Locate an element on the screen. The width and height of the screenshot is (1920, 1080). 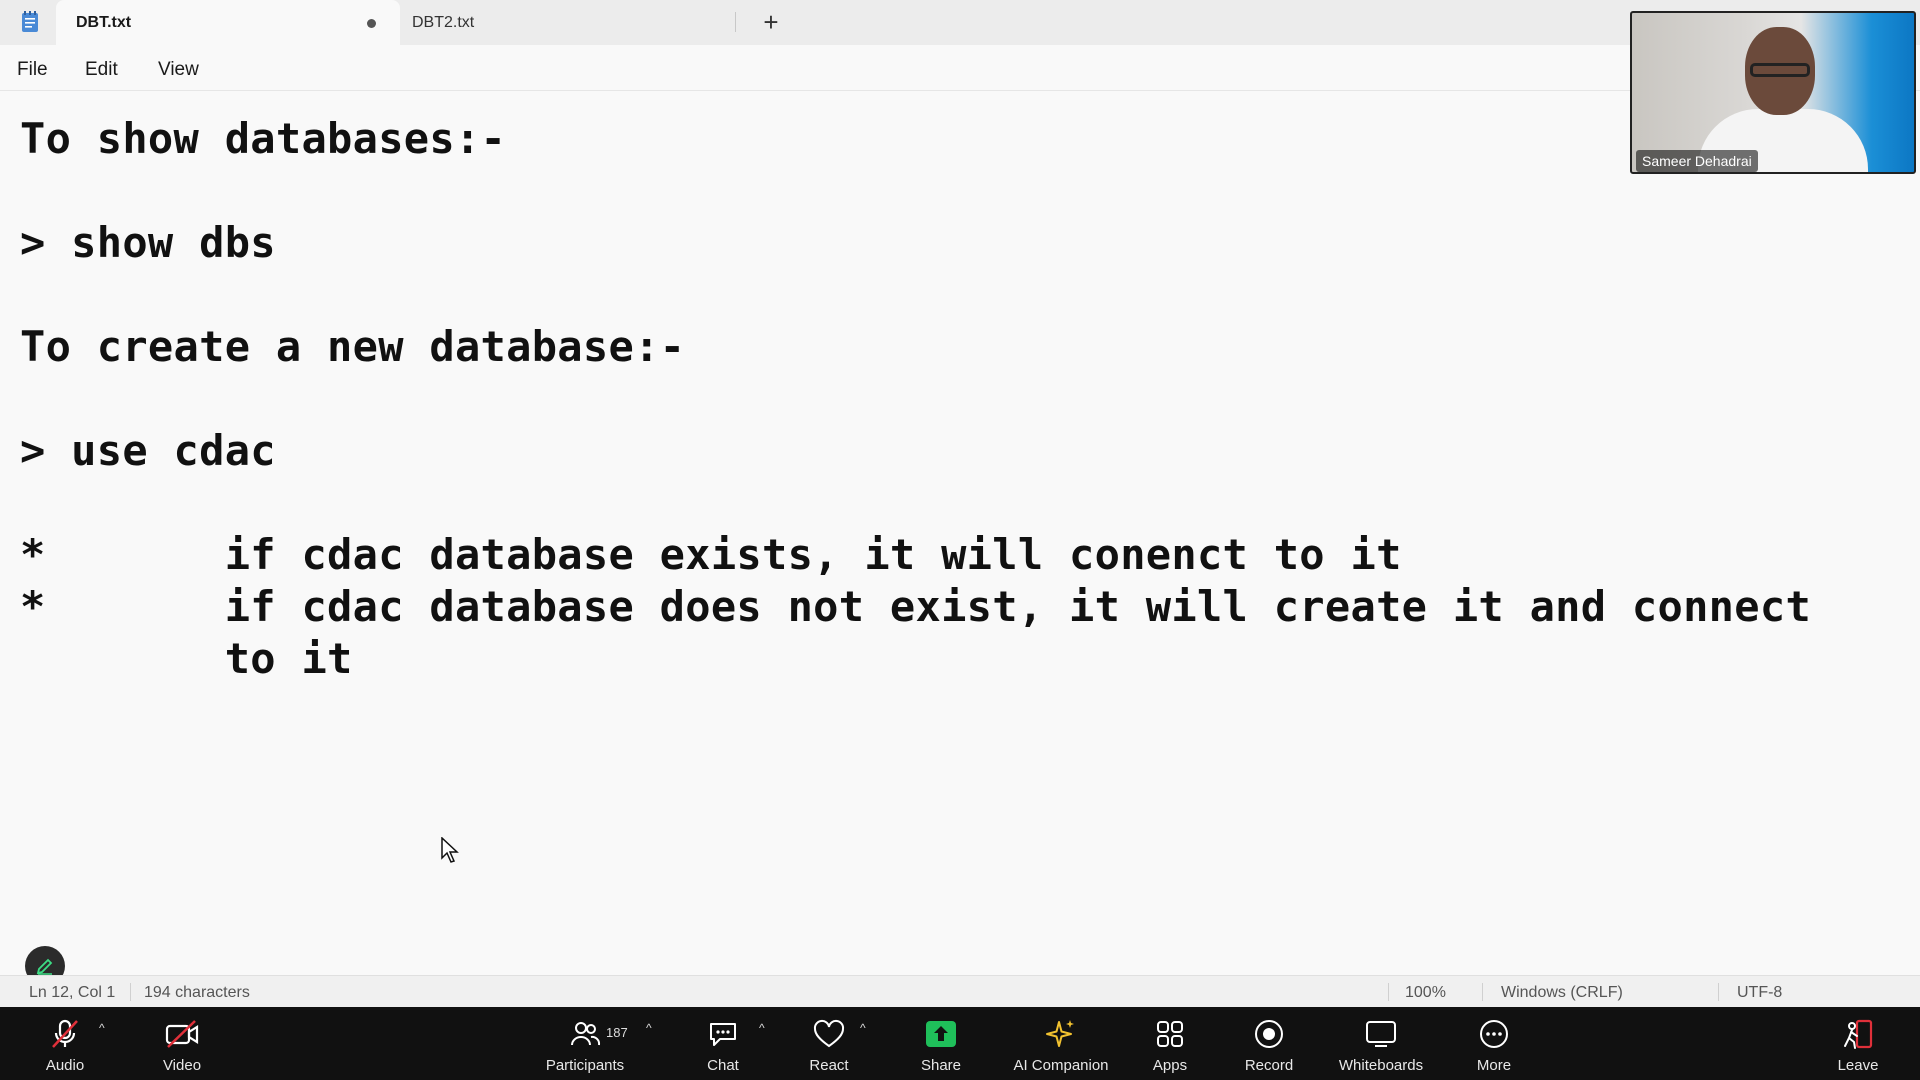
tab-dbt: DBT.txt is located at coordinates (228, 22).